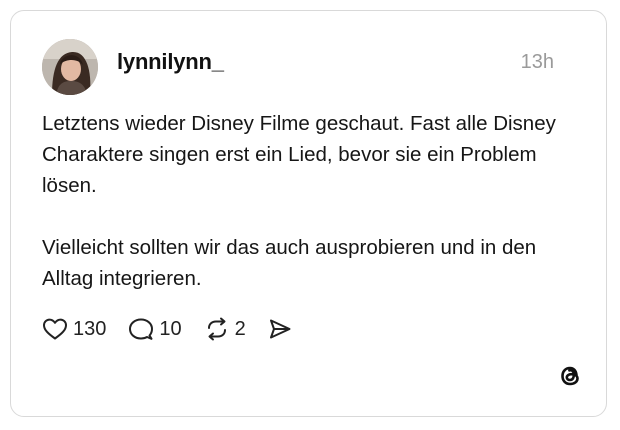 The width and height of the screenshot is (620, 430). I want to click on heart-icon, so click(55, 329).